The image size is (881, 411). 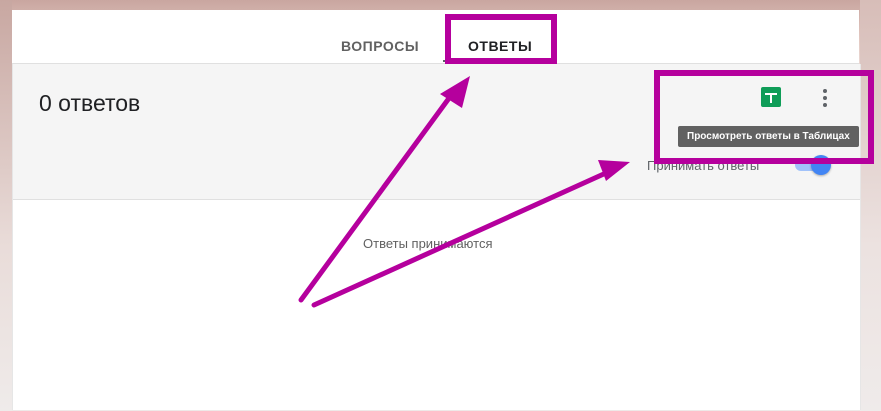 What do you see at coordinates (614, 170) in the screenshot?
I see `arrowhead-to-tools` at bounding box center [614, 170].